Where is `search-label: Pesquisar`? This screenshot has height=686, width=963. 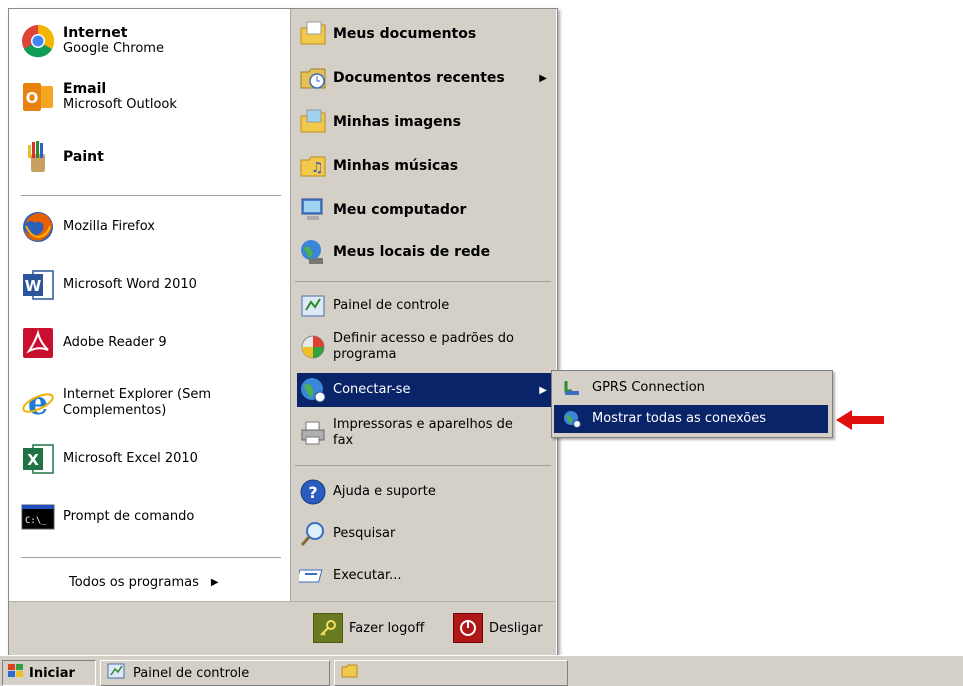
search-label: Pesquisar is located at coordinates (364, 533).